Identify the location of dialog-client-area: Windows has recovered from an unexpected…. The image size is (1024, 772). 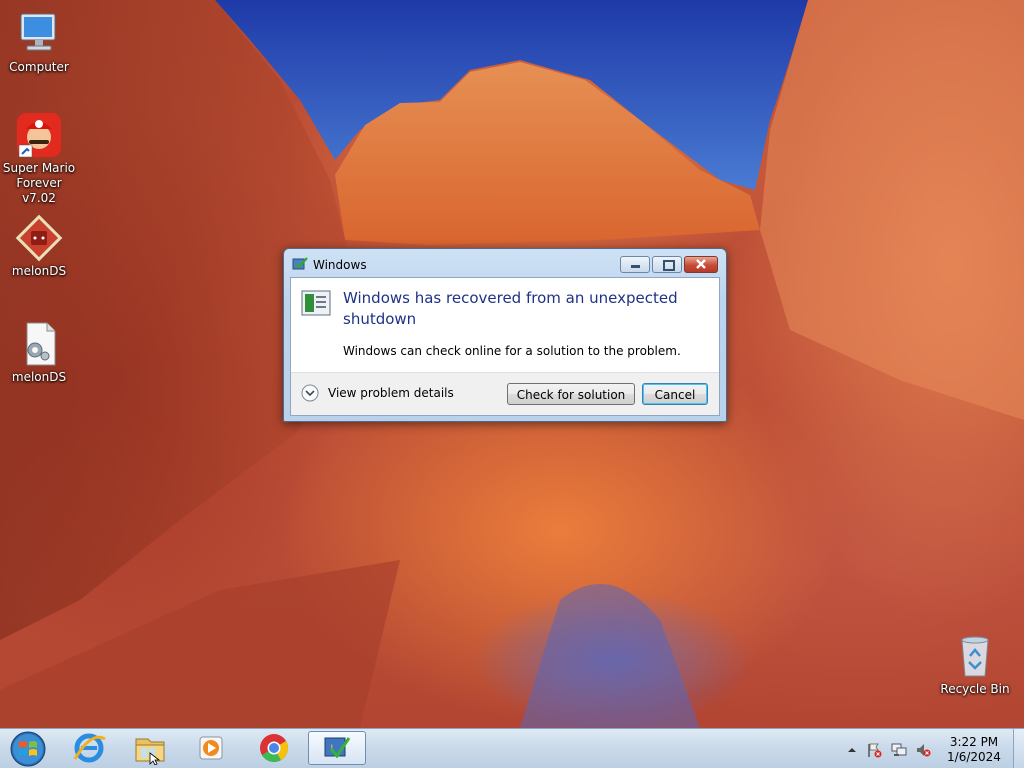
(505, 346).